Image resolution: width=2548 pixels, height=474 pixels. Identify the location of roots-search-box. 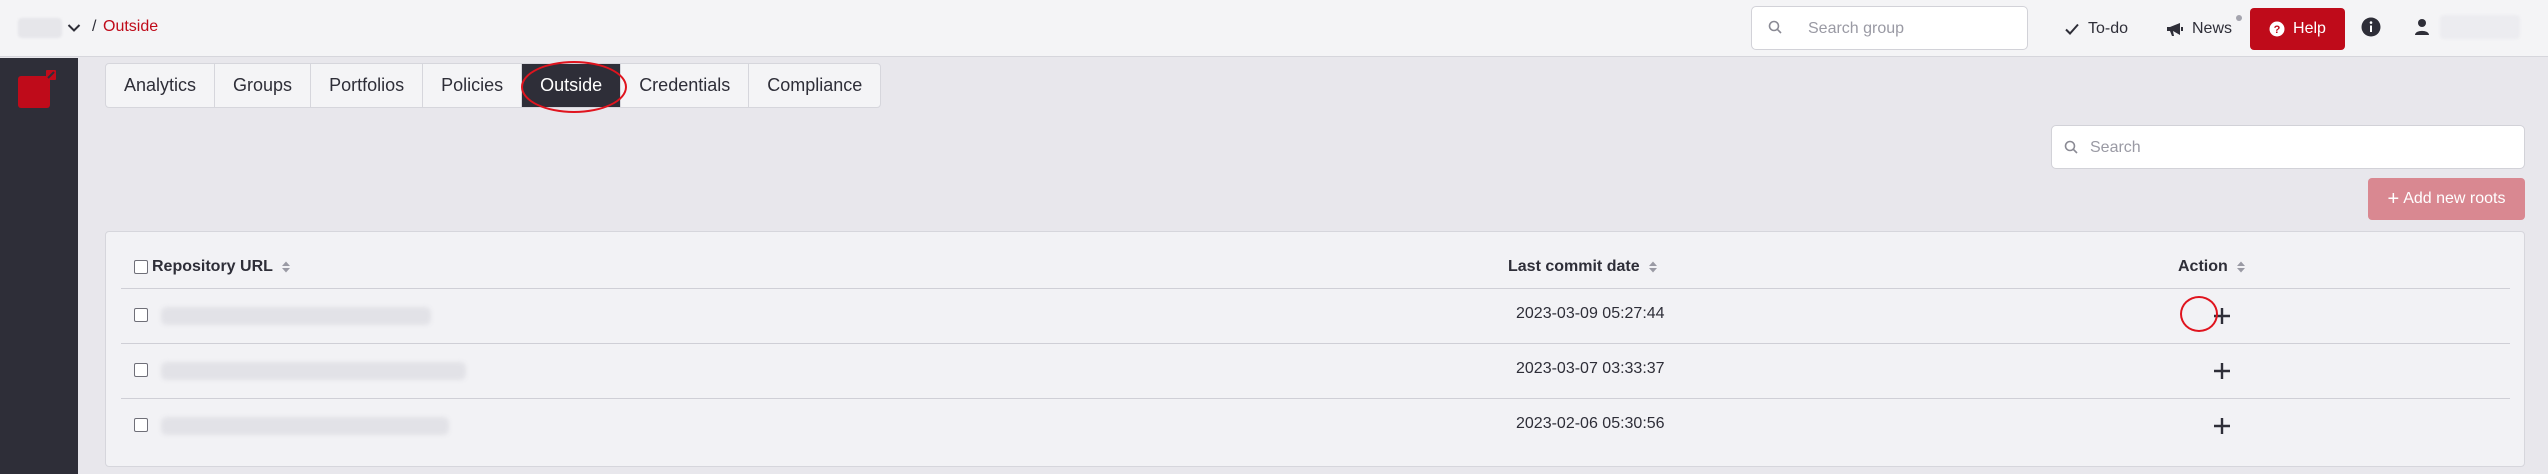
(2288, 147).